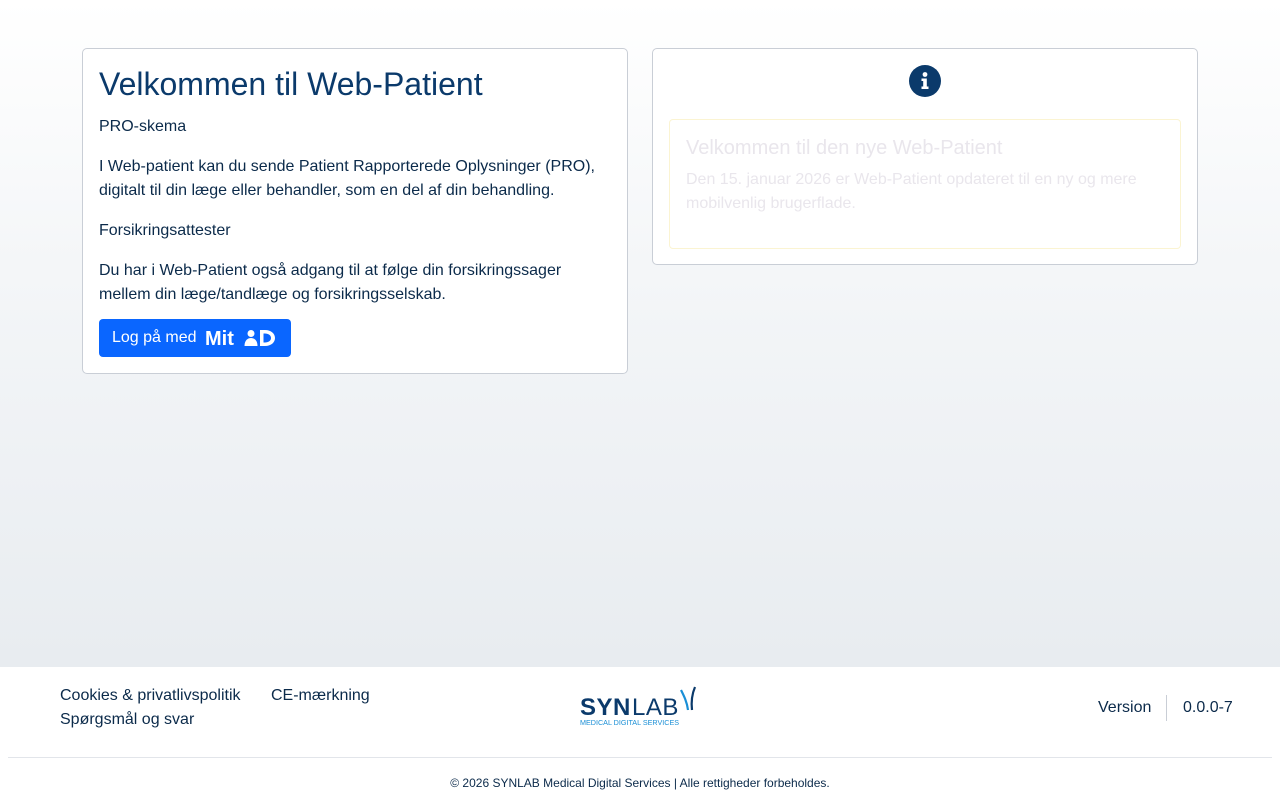 The height and width of the screenshot is (800, 1280). Describe the element at coordinates (655, 707) in the screenshot. I see `svg-text: LAB` at that location.